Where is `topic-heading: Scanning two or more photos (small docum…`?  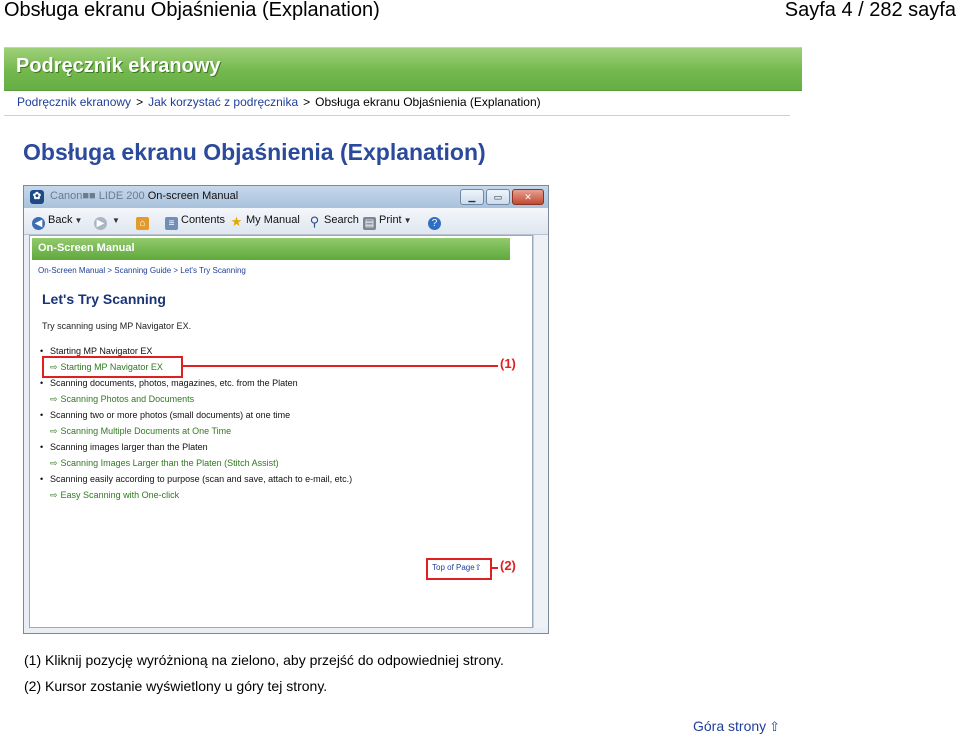
topic-heading: Scanning two or more photos (small docum… is located at coordinates (196, 415).